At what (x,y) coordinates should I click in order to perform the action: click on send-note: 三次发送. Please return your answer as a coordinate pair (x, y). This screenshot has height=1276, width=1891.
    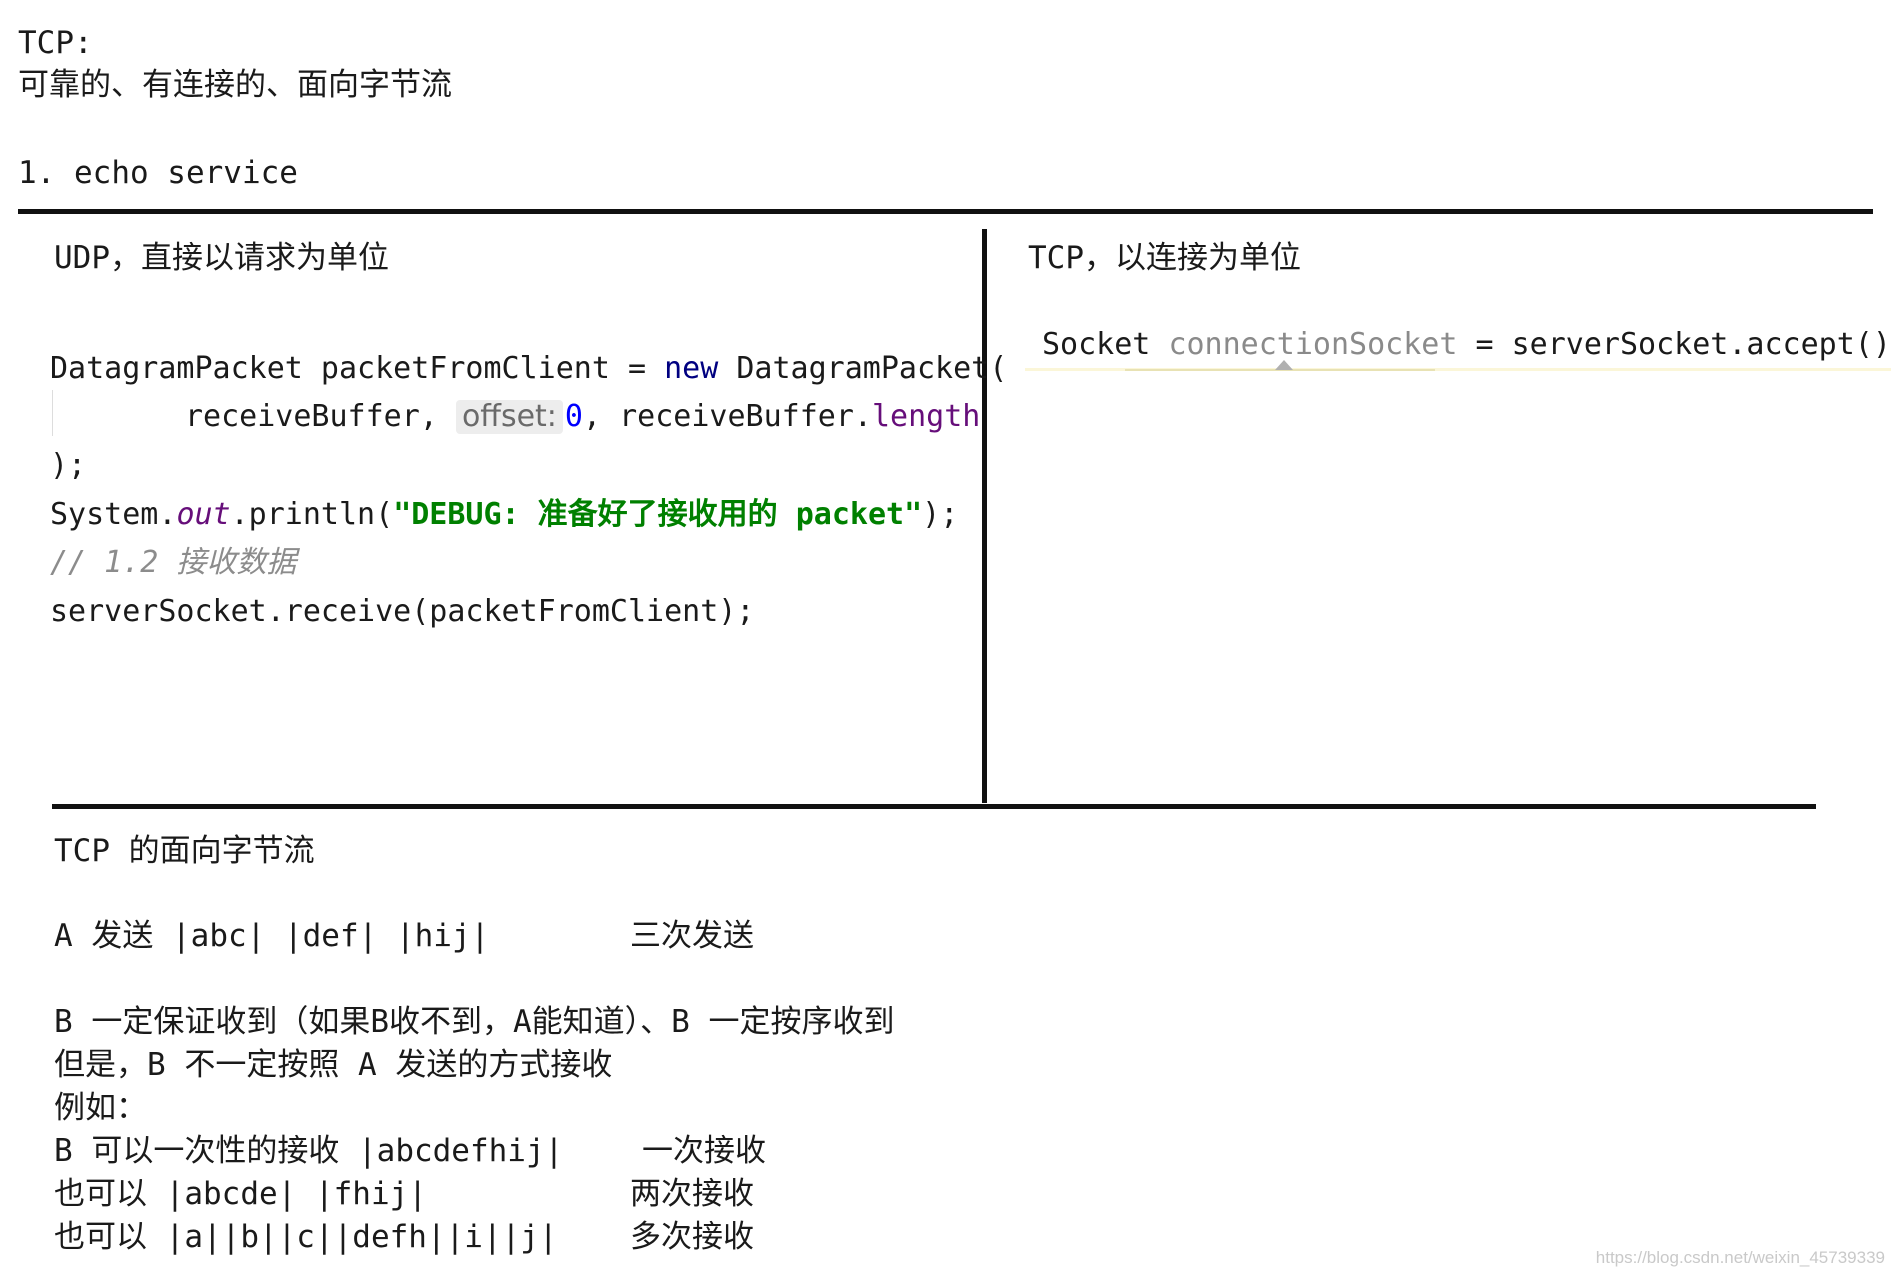
    Looking at the image, I should click on (692, 936).